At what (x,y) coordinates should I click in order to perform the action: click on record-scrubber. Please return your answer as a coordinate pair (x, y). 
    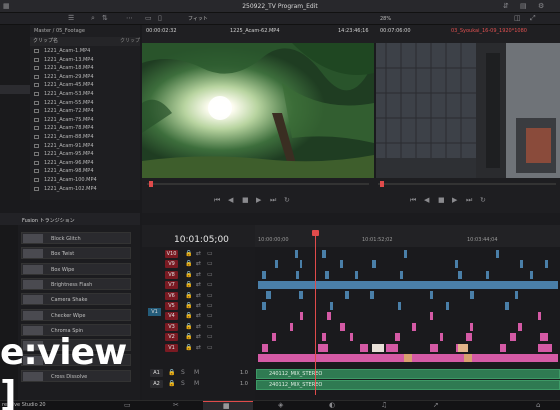
    Looking at the image, I should click on (467, 184).